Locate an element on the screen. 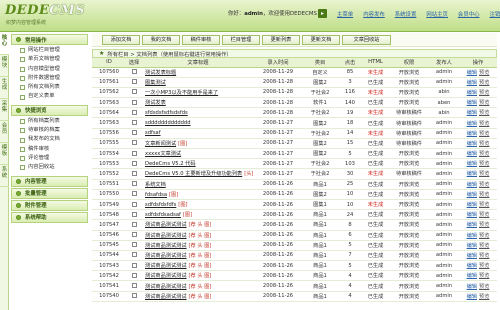 This screenshot has height=310, width=500. sidebar-item: 内容回收站 is located at coordinates (54, 167).